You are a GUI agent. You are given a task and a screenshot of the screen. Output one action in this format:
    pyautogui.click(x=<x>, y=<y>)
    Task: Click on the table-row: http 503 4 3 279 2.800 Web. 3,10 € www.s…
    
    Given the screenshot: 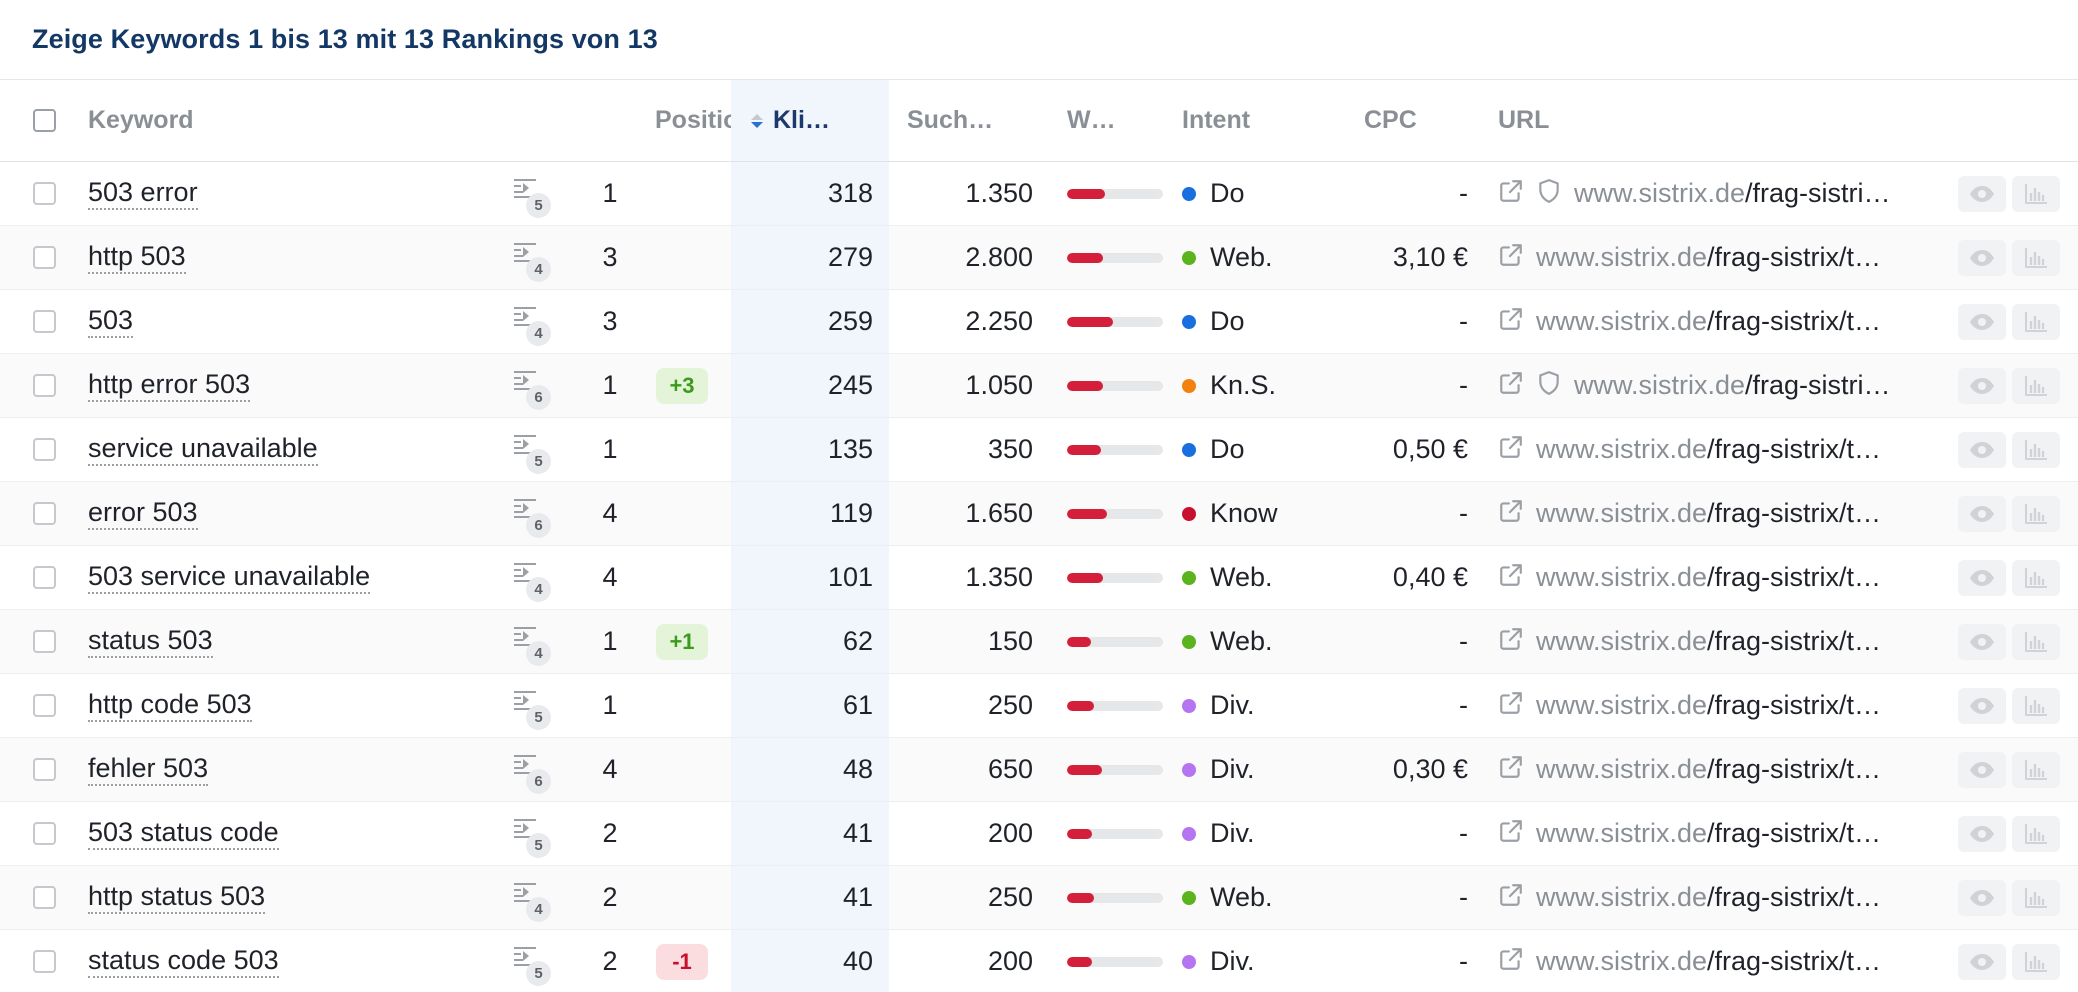 What is the action you would take?
    pyautogui.click(x=1039, y=258)
    